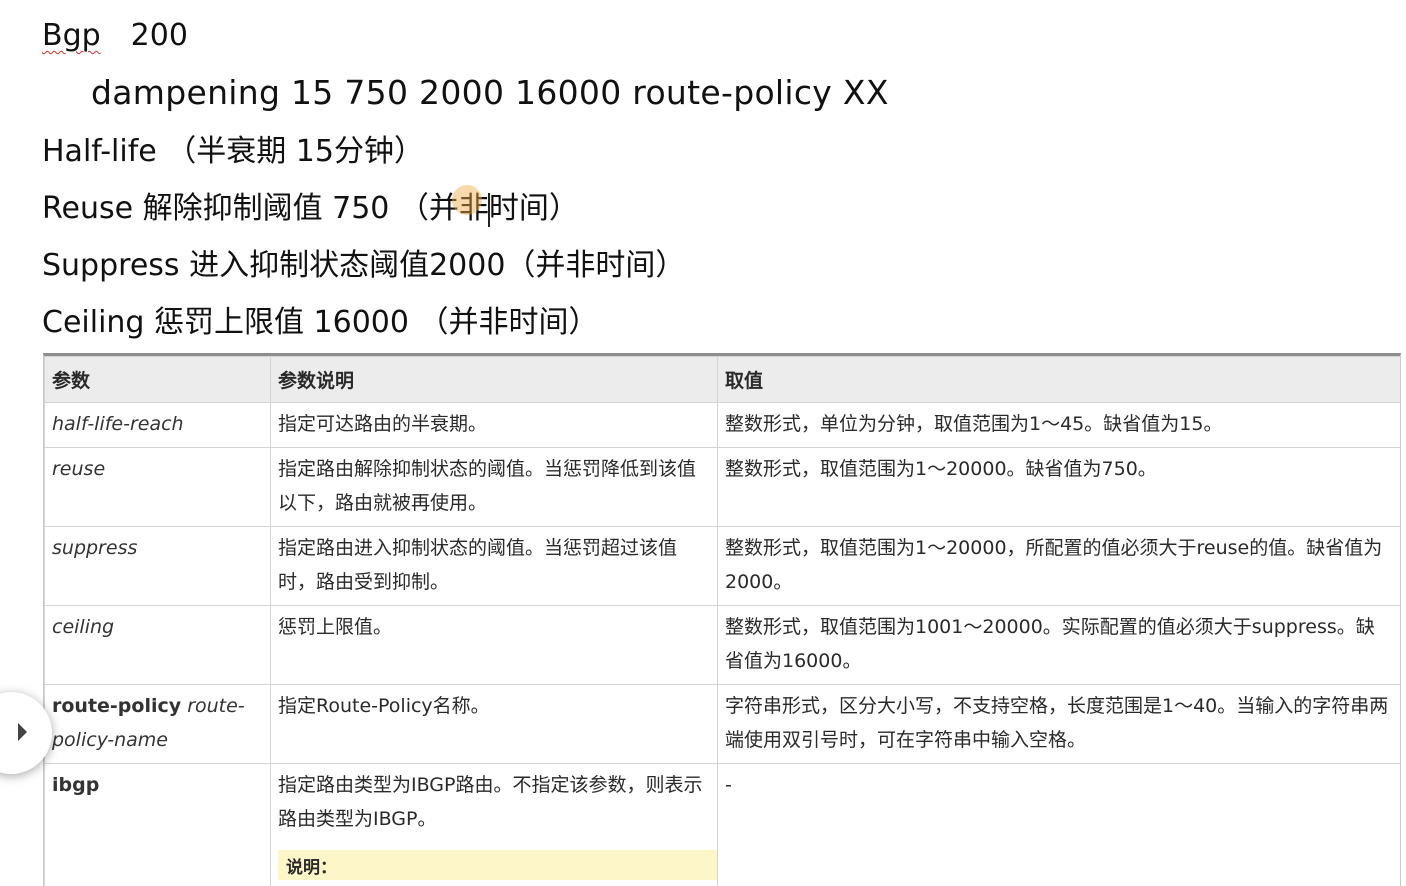 The height and width of the screenshot is (886, 1406). Describe the element at coordinates (494, 566) in the screenshot. I see `row-desc: 指定路由进入抑制状态的阈值。当惩罚超过该值时，路由受到抑制。` at that location.